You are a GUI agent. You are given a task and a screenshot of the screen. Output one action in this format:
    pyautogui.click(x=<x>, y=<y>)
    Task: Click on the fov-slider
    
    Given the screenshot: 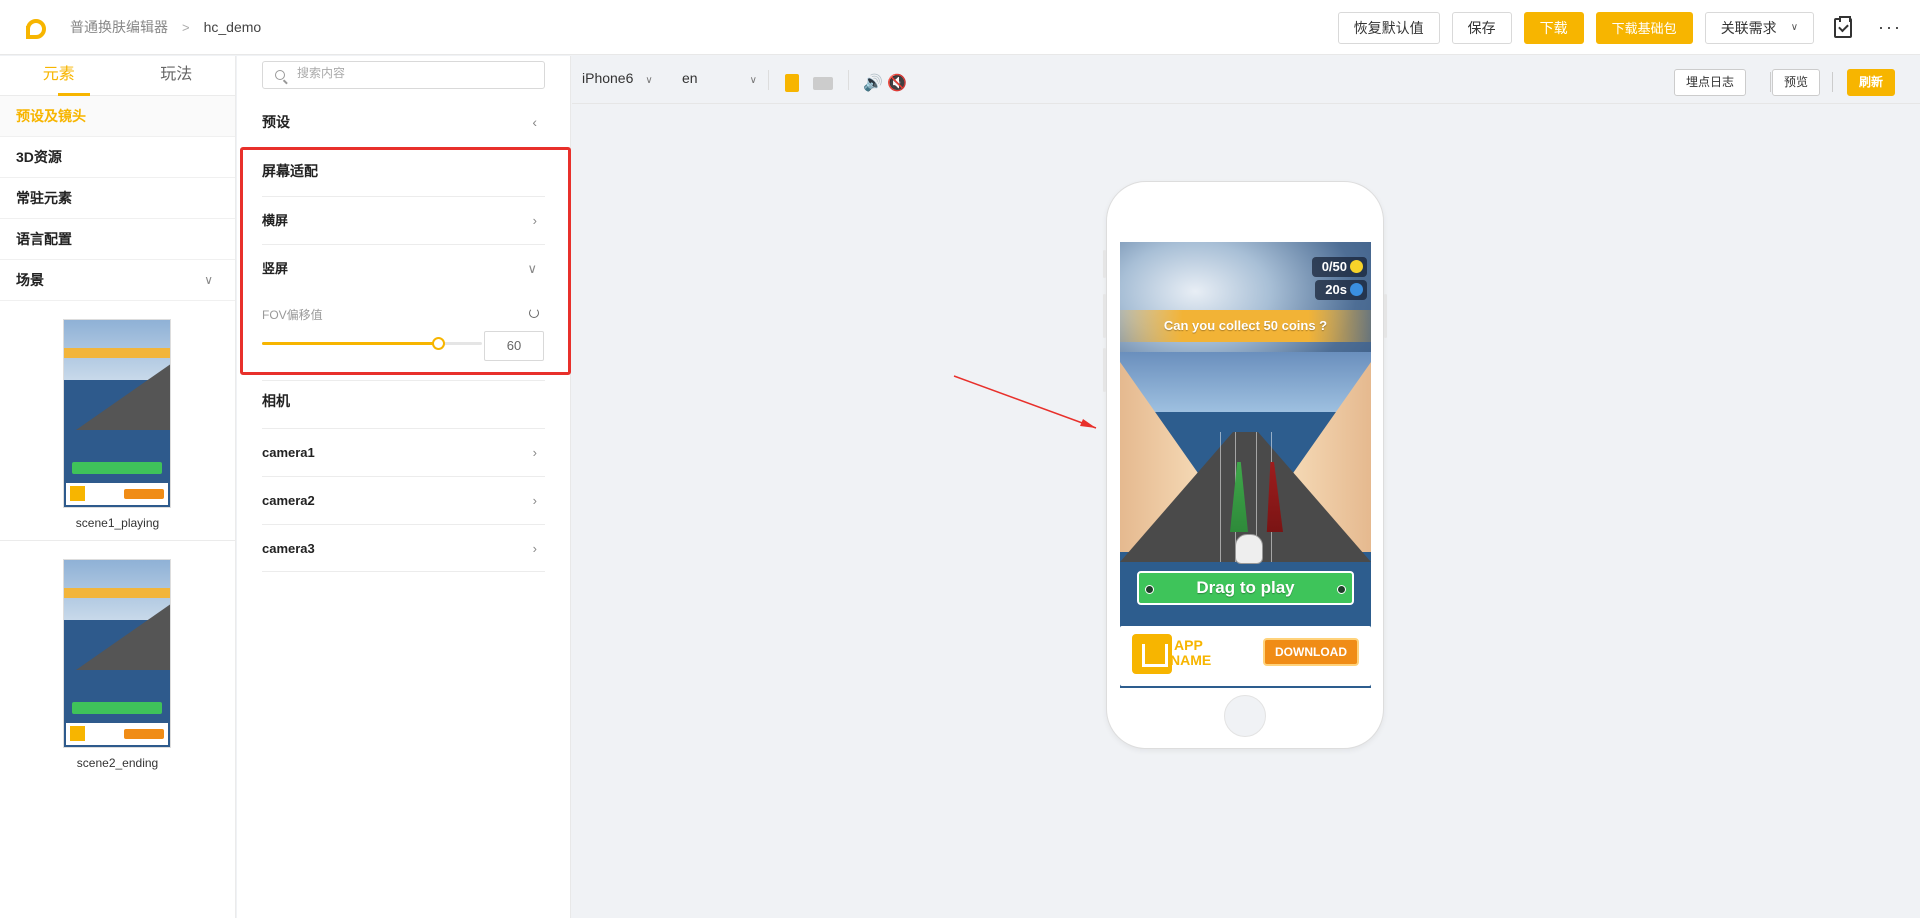 What is the action you would take?
    pyautogui.click(x=372, y=343)
    